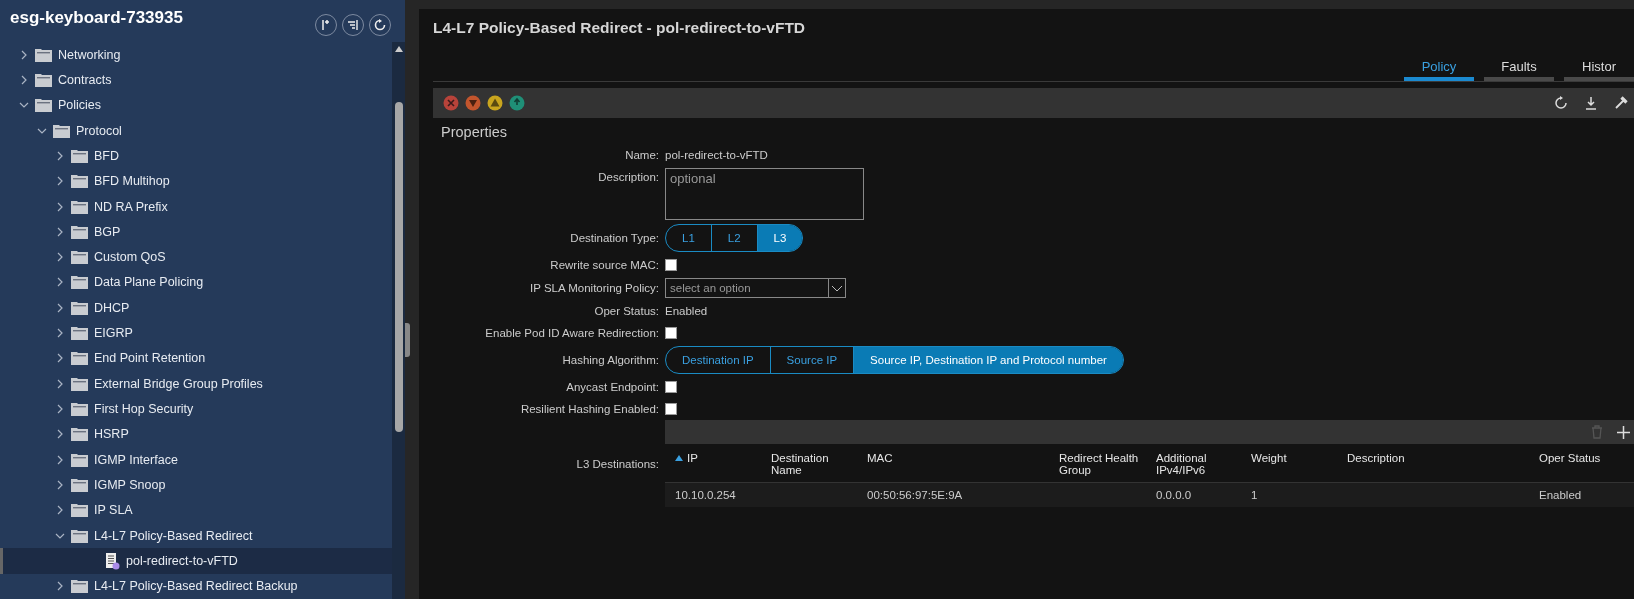 This screenshot has height=599, width=1634. What do you see at coordinates (988, 360) in the screenshot?
I see `segment-option: Source IP, Destination IP and Protocol number` at bounding box center [988, 360].